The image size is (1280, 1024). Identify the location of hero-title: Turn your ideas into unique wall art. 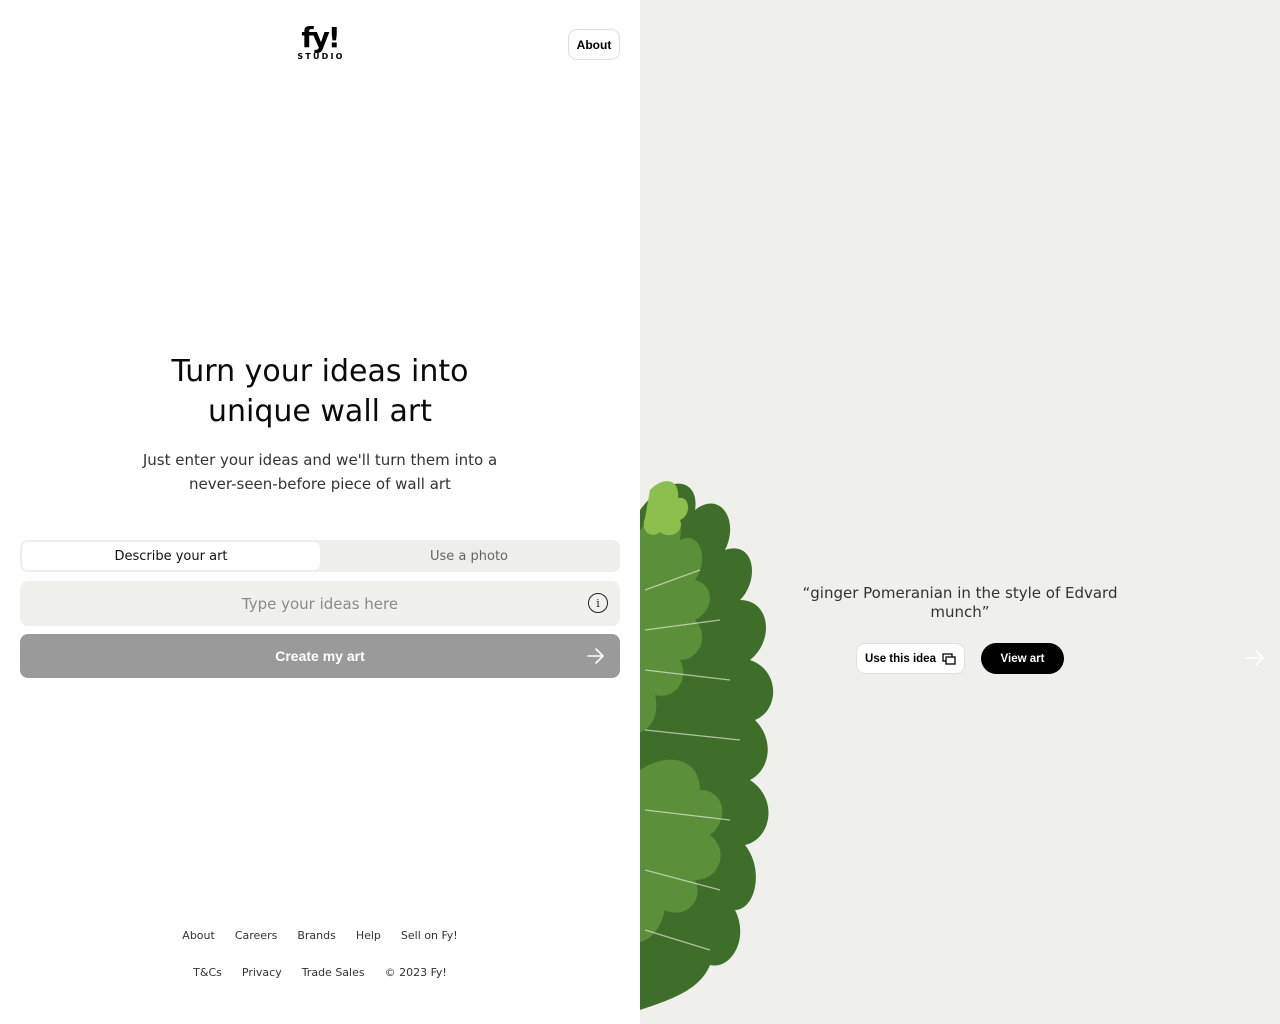
(320, 392).